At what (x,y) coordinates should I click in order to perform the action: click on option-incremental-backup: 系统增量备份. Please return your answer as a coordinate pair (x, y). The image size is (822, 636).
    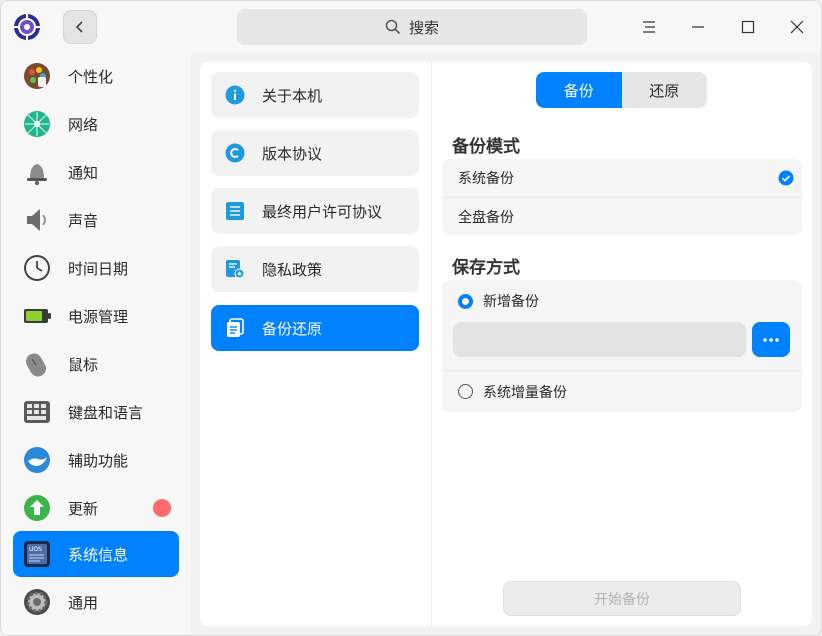
    Looking at the image, I should click on (622, 391).